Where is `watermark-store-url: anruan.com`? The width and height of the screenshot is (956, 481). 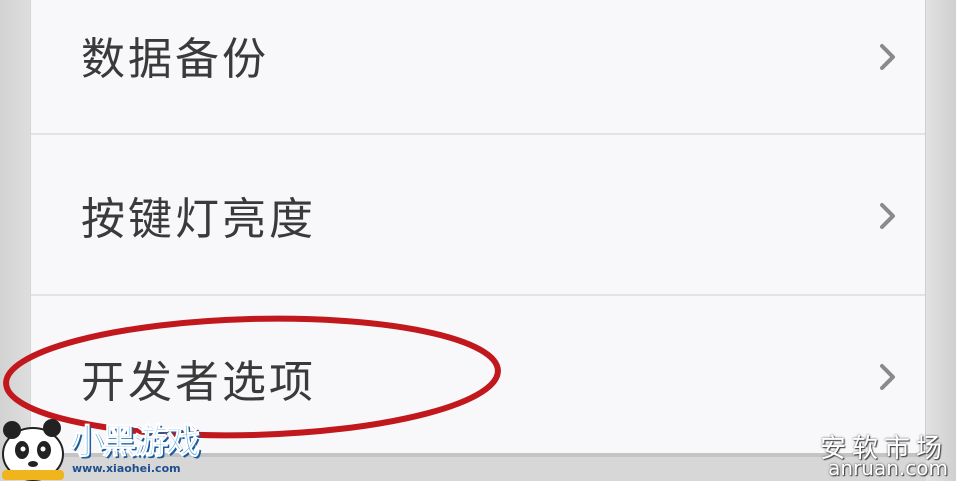
watermark-store-url: anruan.com is located at coordinates (888, 468).